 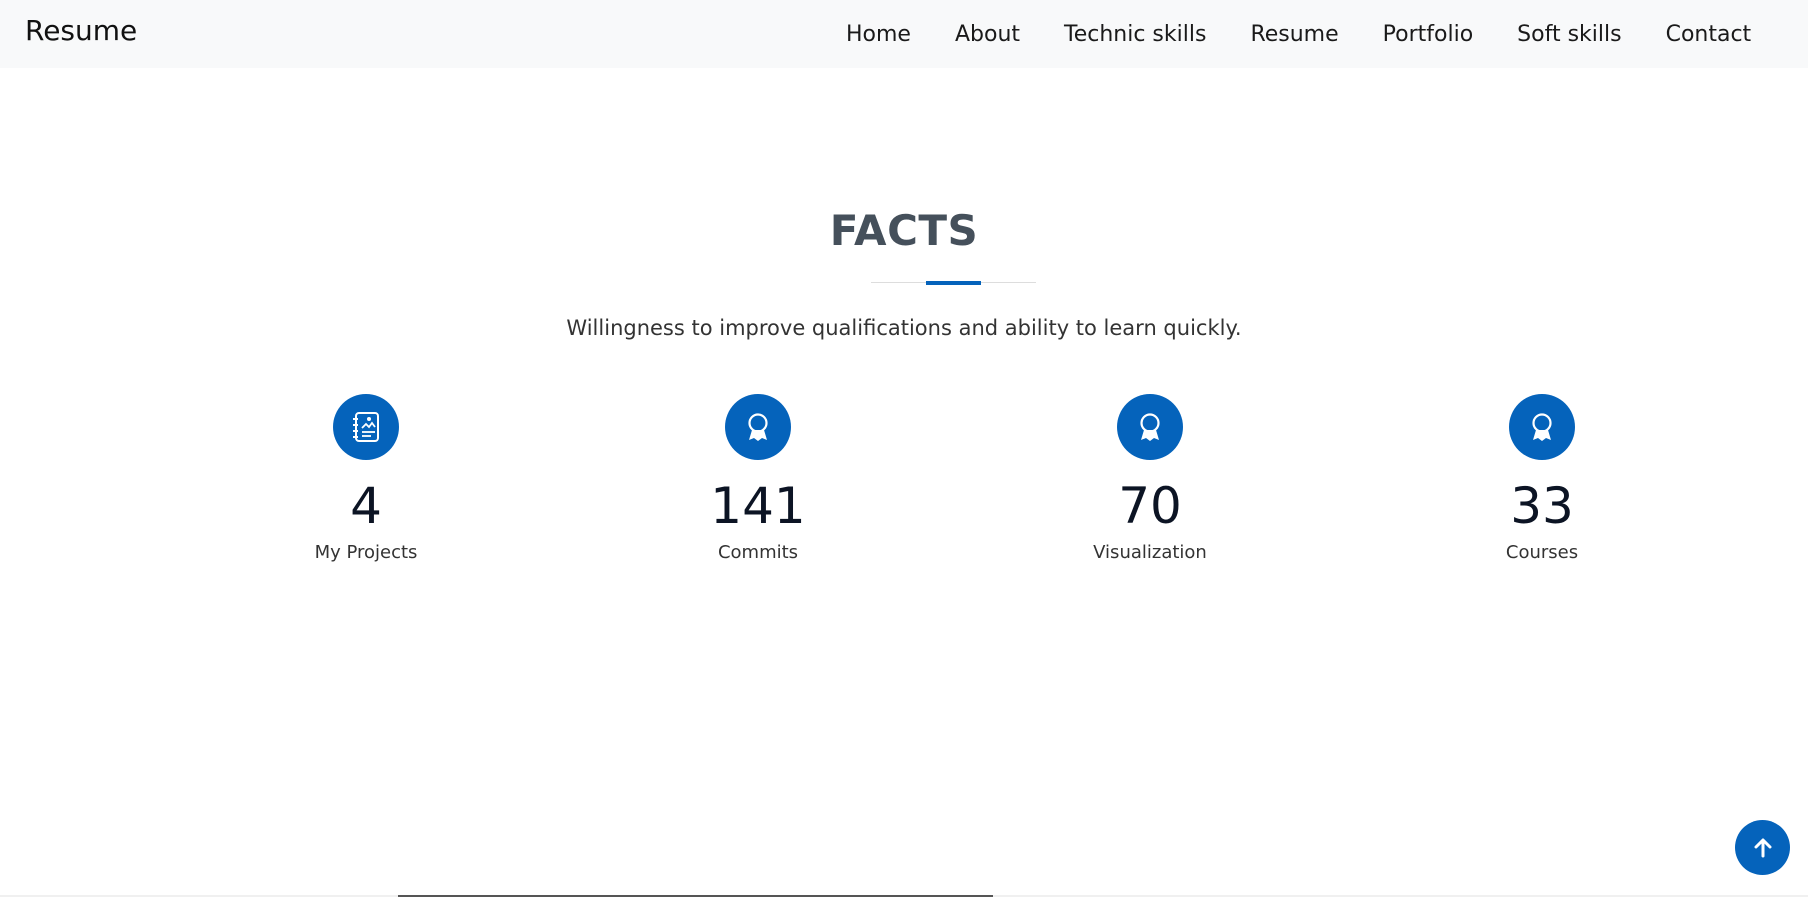 I want to click on fact-item-visualization: 70 Visualization, so click(x=1150, y=478).